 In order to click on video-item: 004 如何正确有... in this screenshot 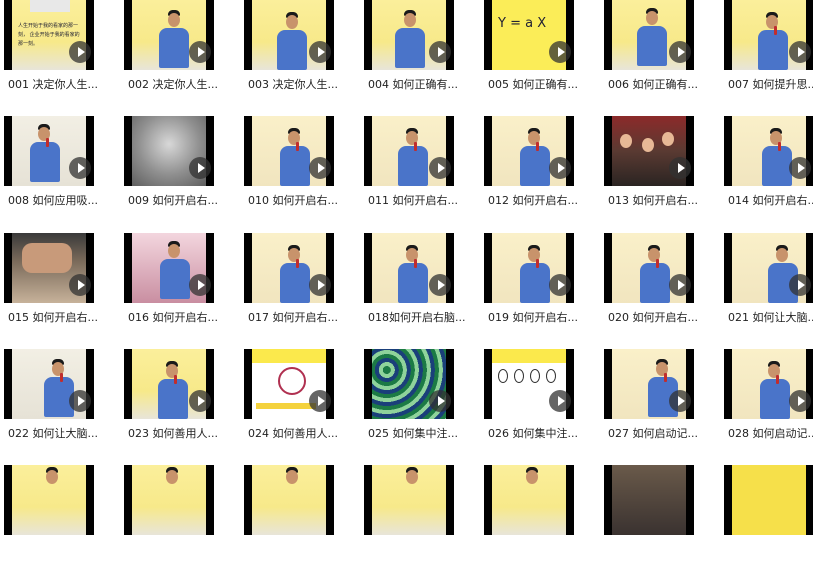, I will do `click(420, 55)`.